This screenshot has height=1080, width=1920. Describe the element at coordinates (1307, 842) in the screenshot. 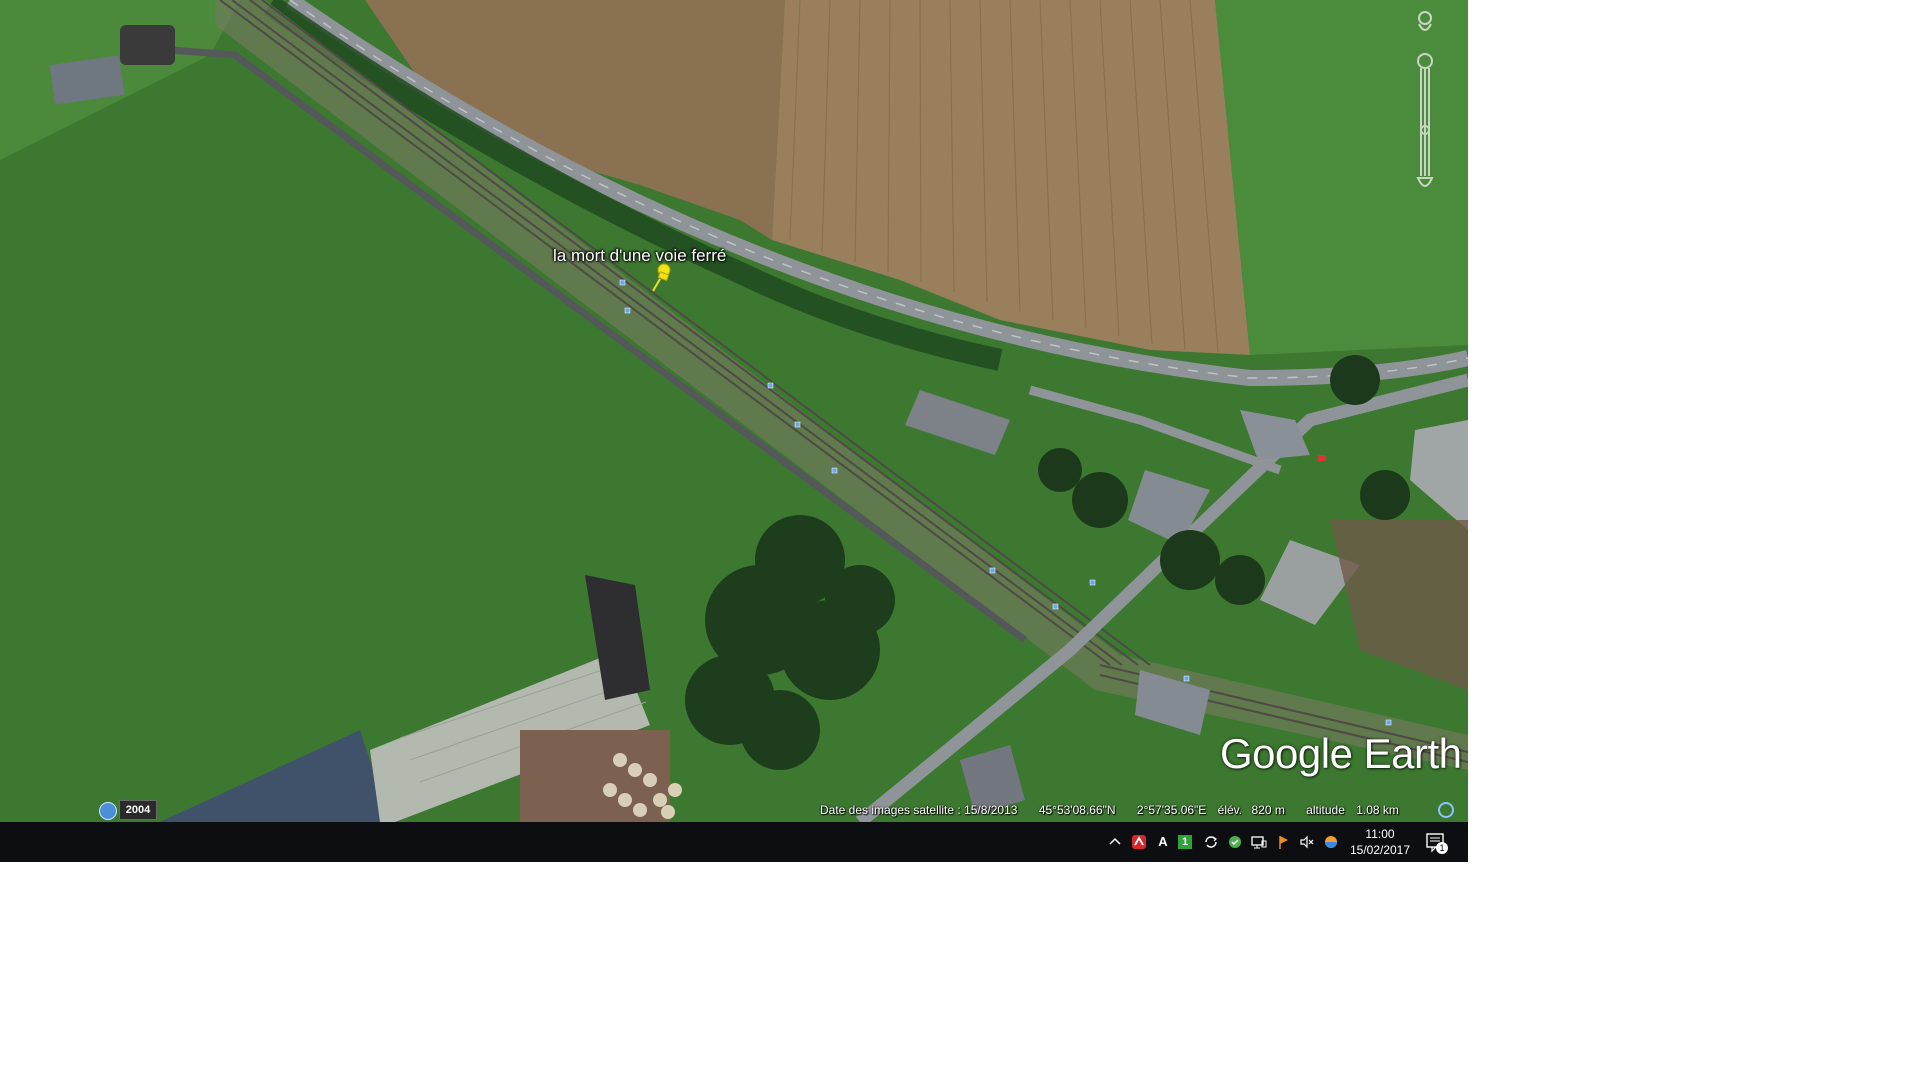

I see `speaker-muted-icon` at that location.